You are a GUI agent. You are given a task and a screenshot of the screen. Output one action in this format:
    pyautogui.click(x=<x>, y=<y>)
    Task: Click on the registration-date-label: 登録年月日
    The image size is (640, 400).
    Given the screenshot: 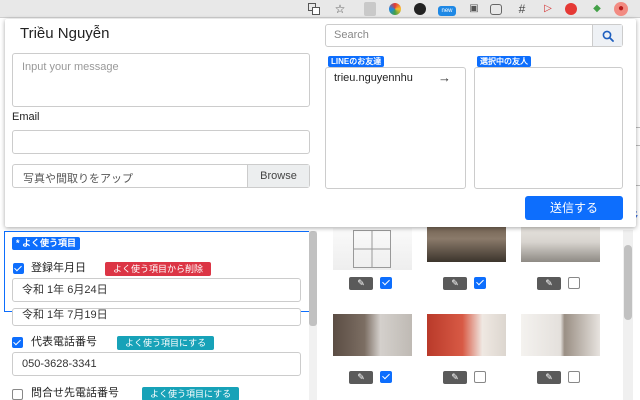 What is the action you would take?
    pyautogui.click(x=58, y=268)
    